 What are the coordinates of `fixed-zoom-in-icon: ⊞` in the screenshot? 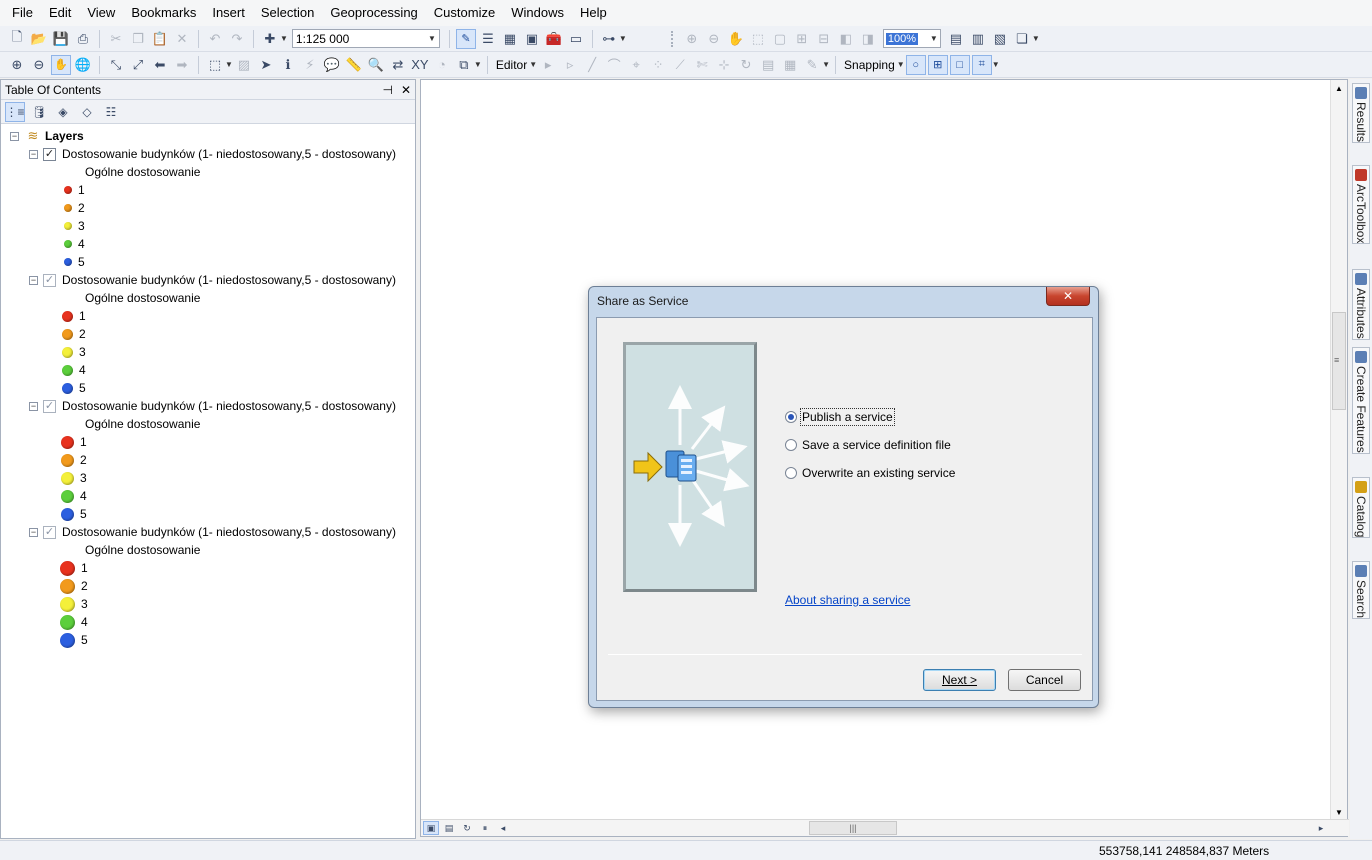 It's located at (802, 39).